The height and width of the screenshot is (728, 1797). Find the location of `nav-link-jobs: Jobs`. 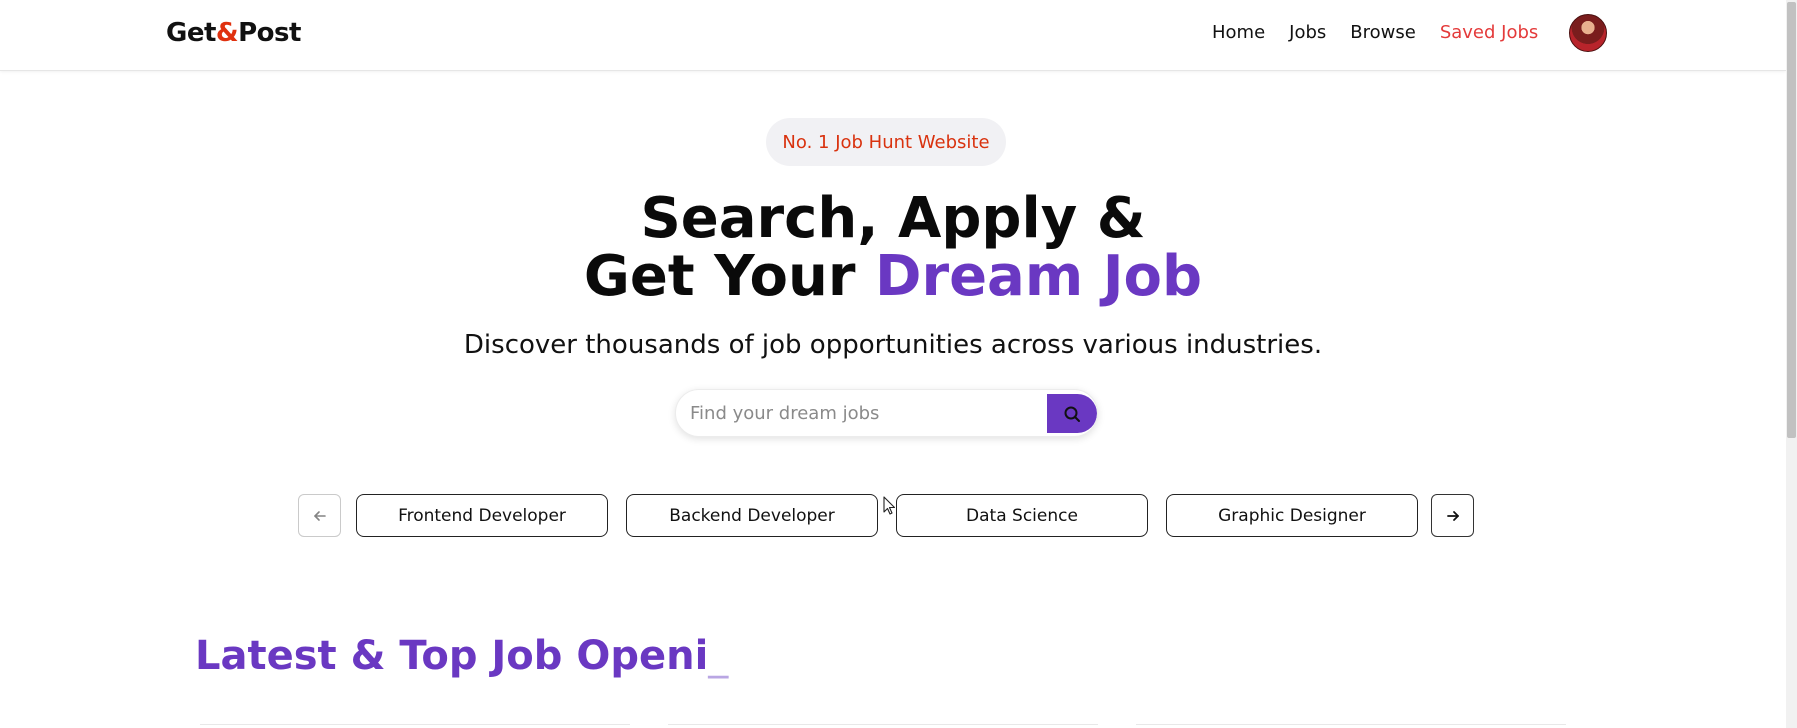

nav-link-jobs: Jobs is located at coordinates (1307, 32).